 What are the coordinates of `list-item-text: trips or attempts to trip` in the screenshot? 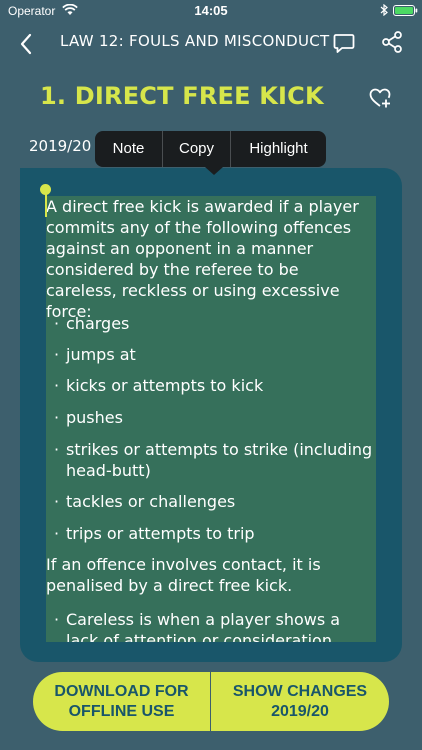 It's located at (160, 533).